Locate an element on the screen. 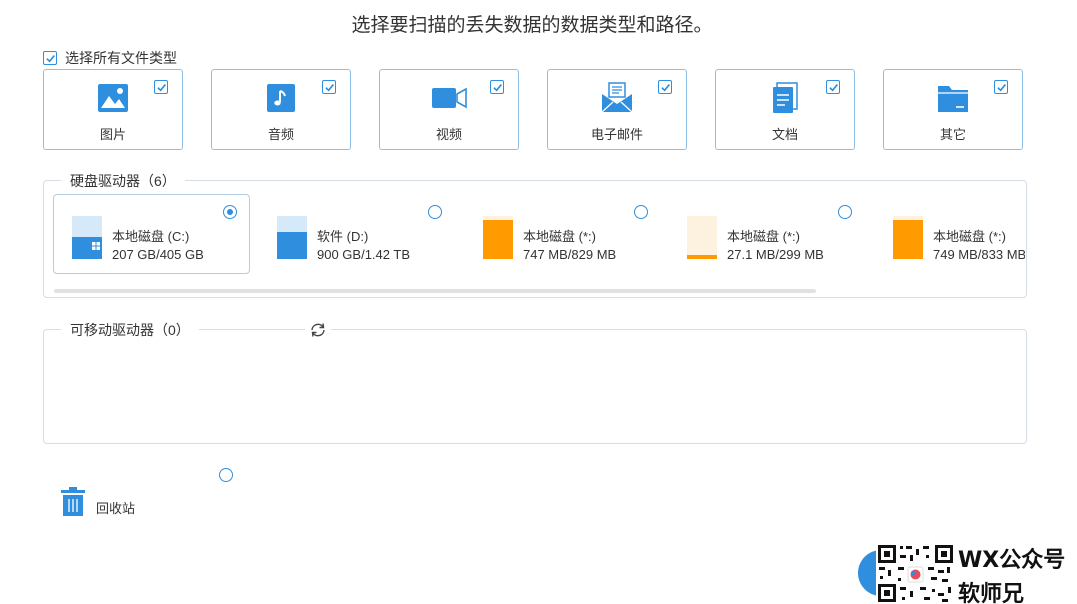 Image resolution: width=1077 pixels, height=604 pixels. drive-name: 本地磁盘 (C:) is located at coordinates (151, 236).